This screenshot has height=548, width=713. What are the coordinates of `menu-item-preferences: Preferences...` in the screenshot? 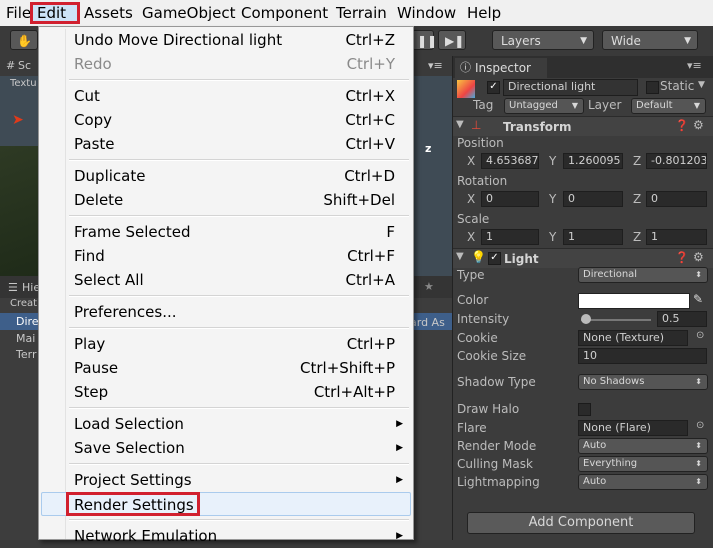 It's located at (226, 312).